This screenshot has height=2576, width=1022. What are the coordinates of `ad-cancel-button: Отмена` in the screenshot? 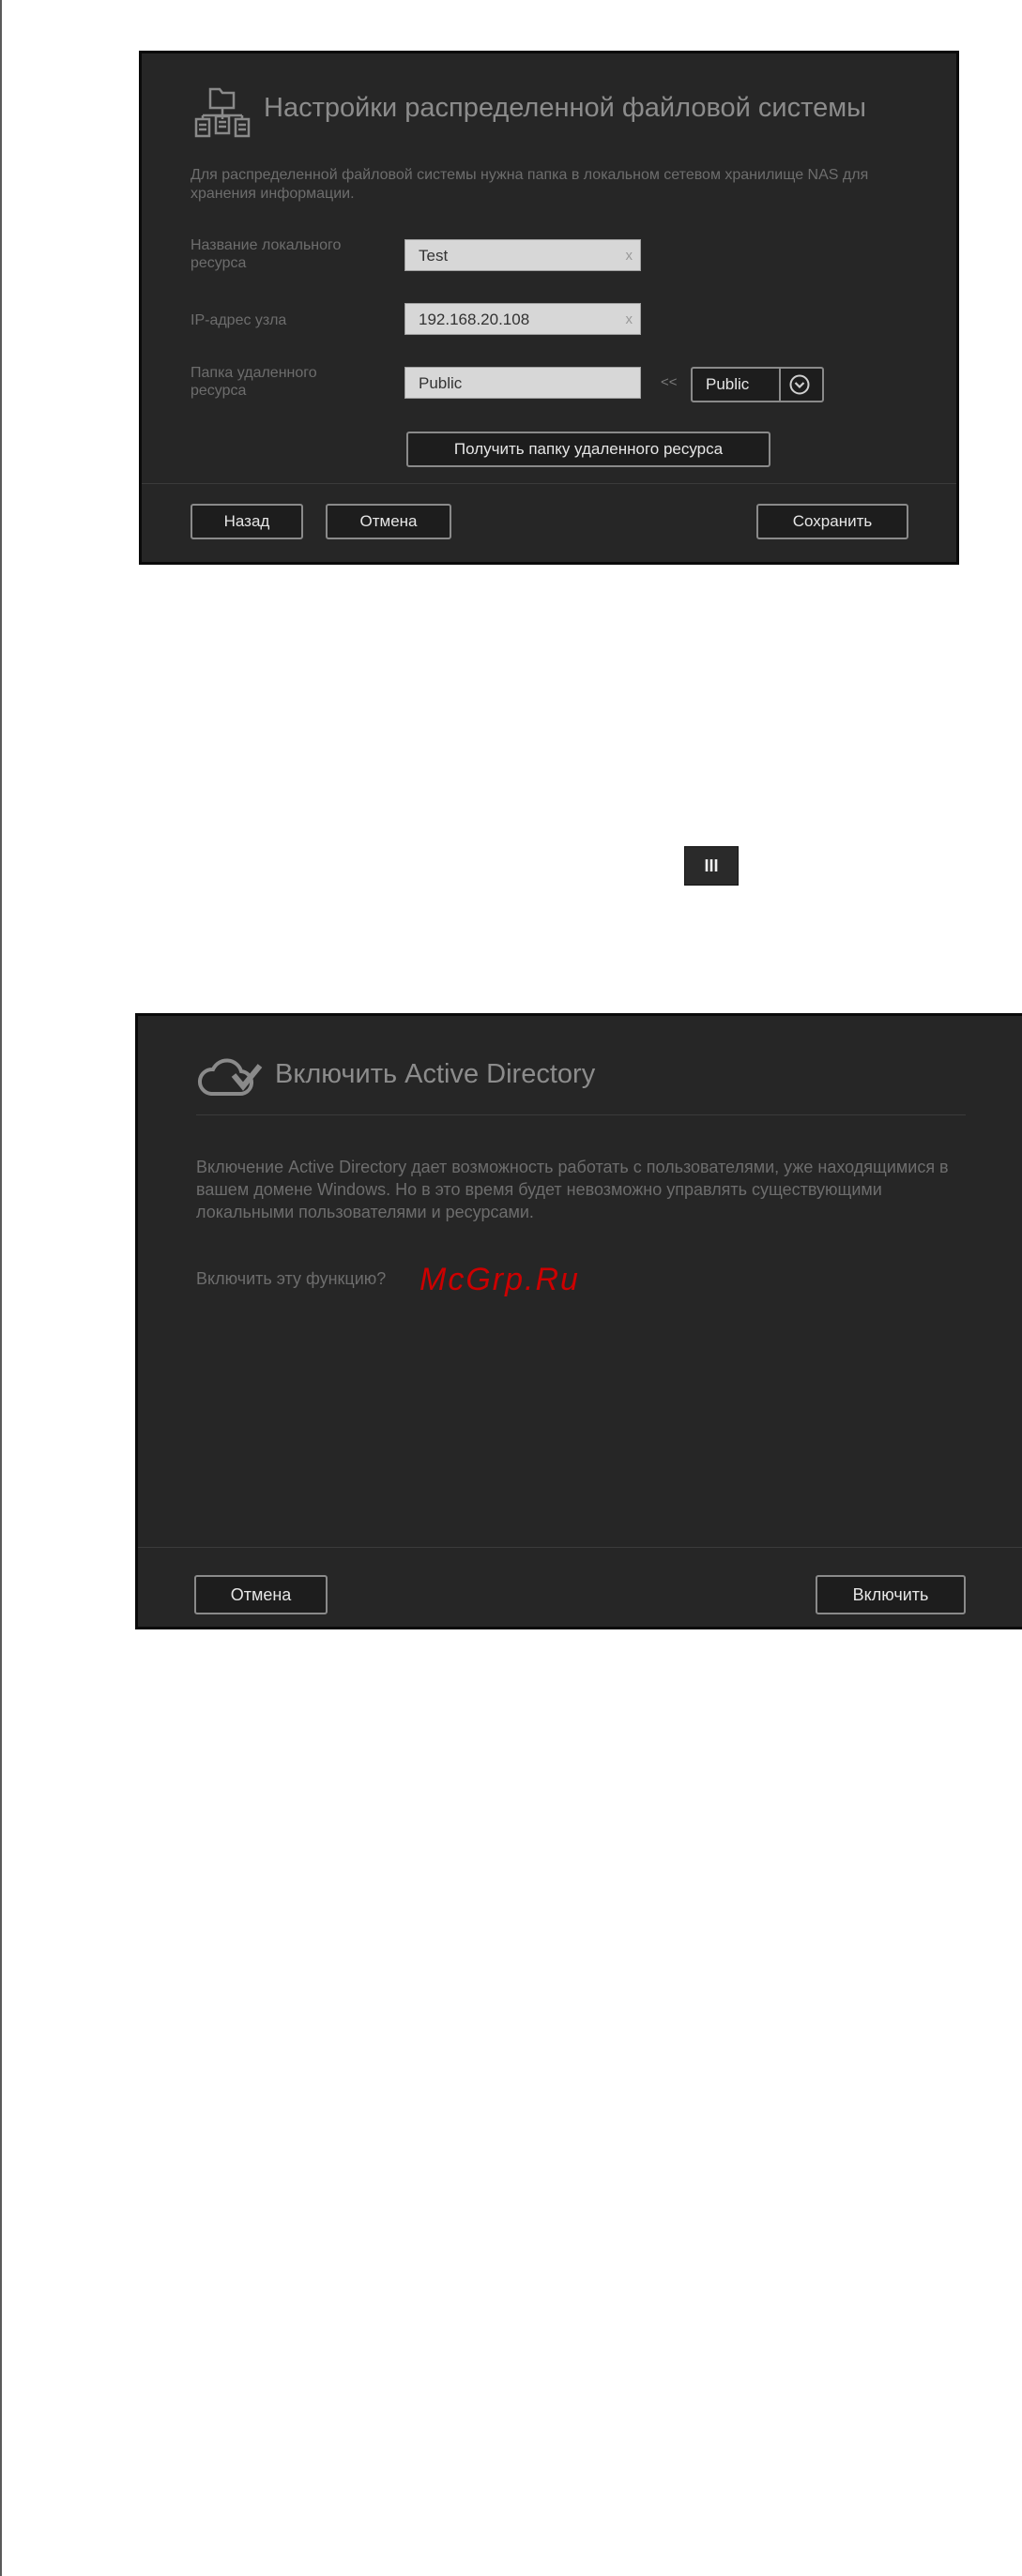 It's located at (261, 1594).